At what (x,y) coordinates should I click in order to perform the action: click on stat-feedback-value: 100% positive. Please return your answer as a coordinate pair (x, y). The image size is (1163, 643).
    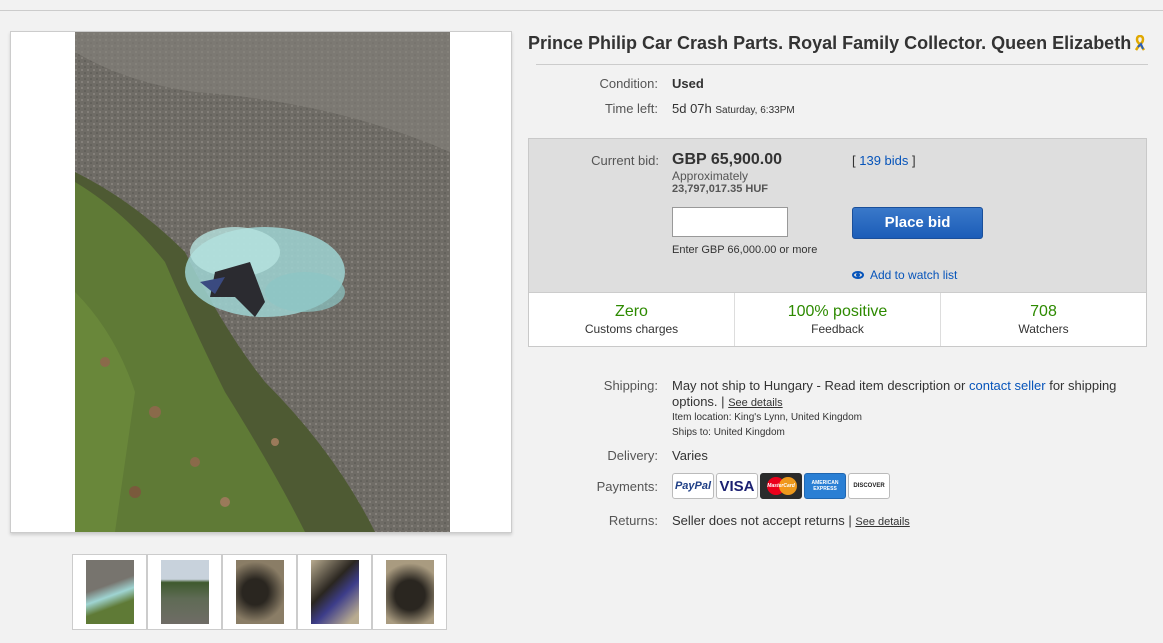
    Looking at the image, I should click on (837, 311).